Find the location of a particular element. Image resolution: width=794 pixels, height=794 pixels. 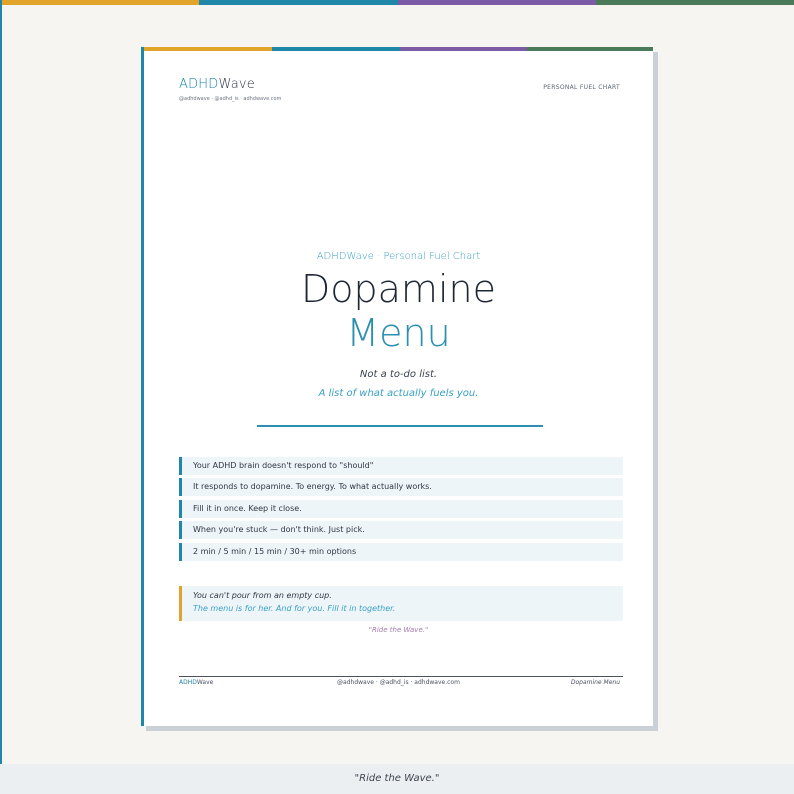

note-line-1: You can't pour from an empty cup. is located at coordinates (262, 595).